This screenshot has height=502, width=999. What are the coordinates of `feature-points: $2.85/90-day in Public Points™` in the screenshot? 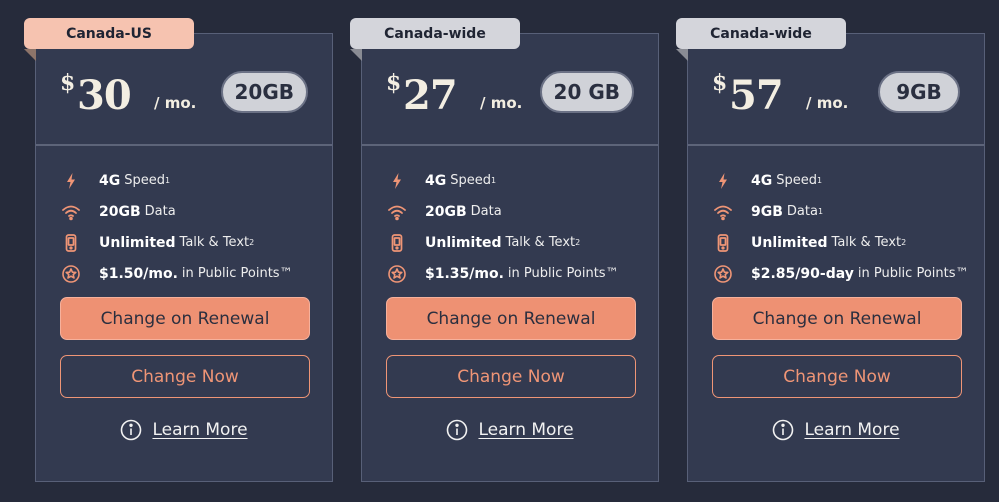 It's located at (843, 273).